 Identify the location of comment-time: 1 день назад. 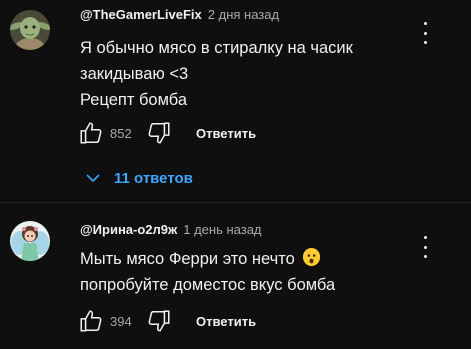
(222, 229).